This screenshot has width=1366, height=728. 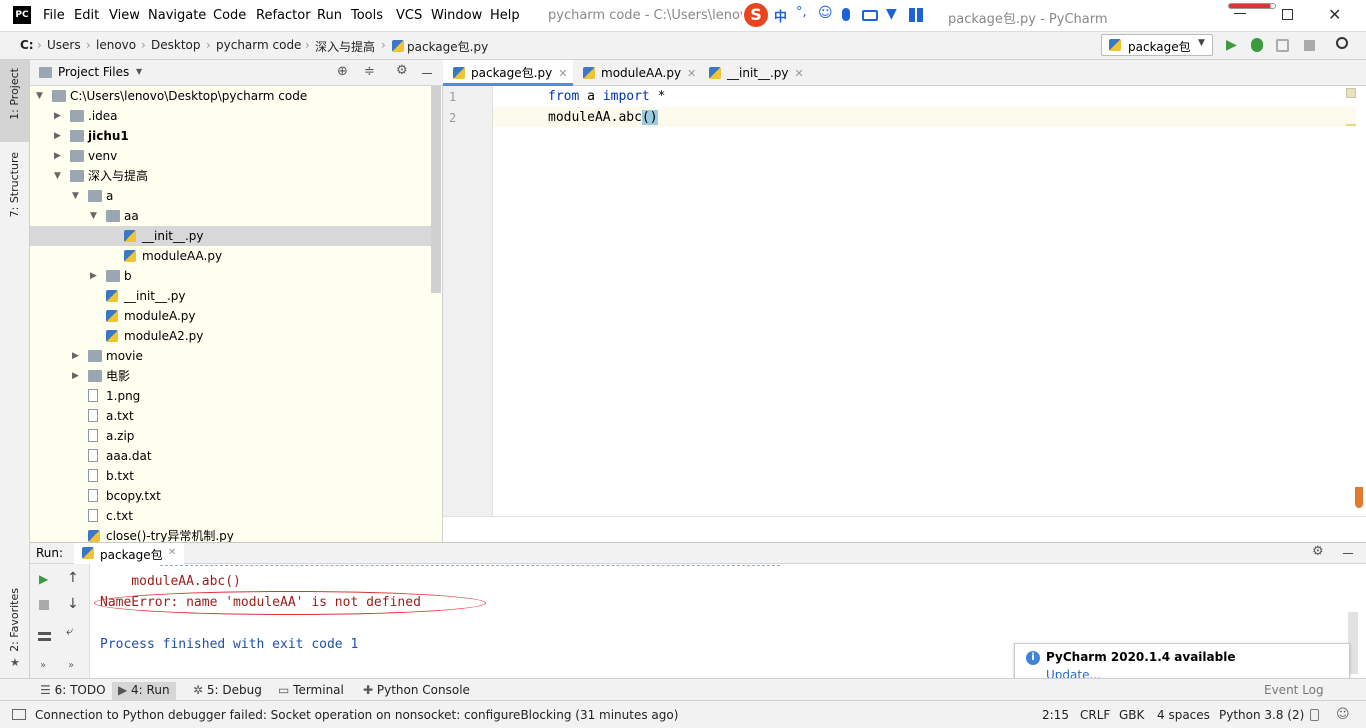 I want to click on menu-navigate: Navigate, so click(x=177, y=15).